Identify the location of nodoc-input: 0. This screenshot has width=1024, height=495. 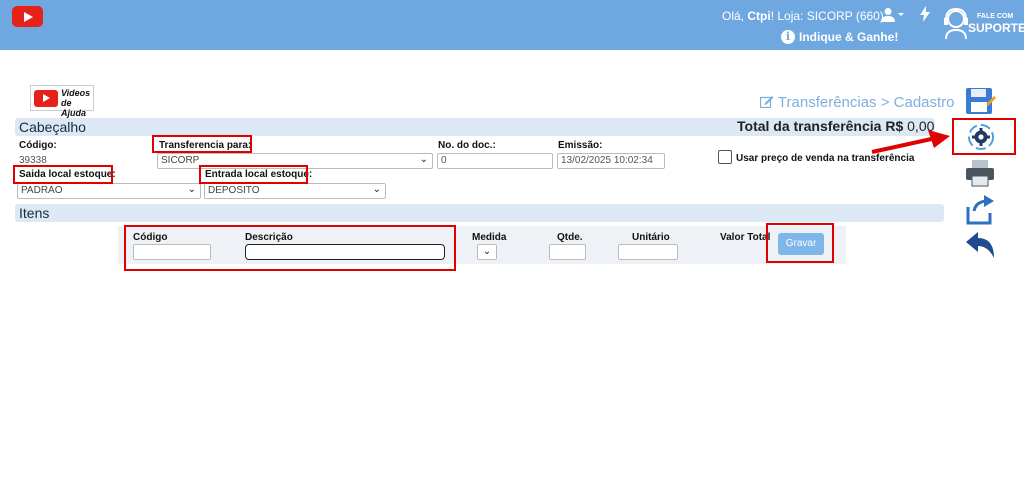
(495, 161).